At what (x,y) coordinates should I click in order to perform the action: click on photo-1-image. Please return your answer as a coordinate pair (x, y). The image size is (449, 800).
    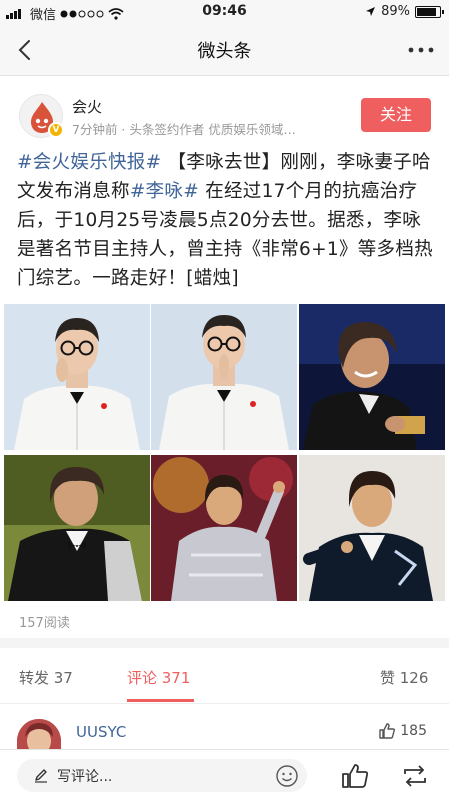
    Looking at the image, I should click on (77, 377).